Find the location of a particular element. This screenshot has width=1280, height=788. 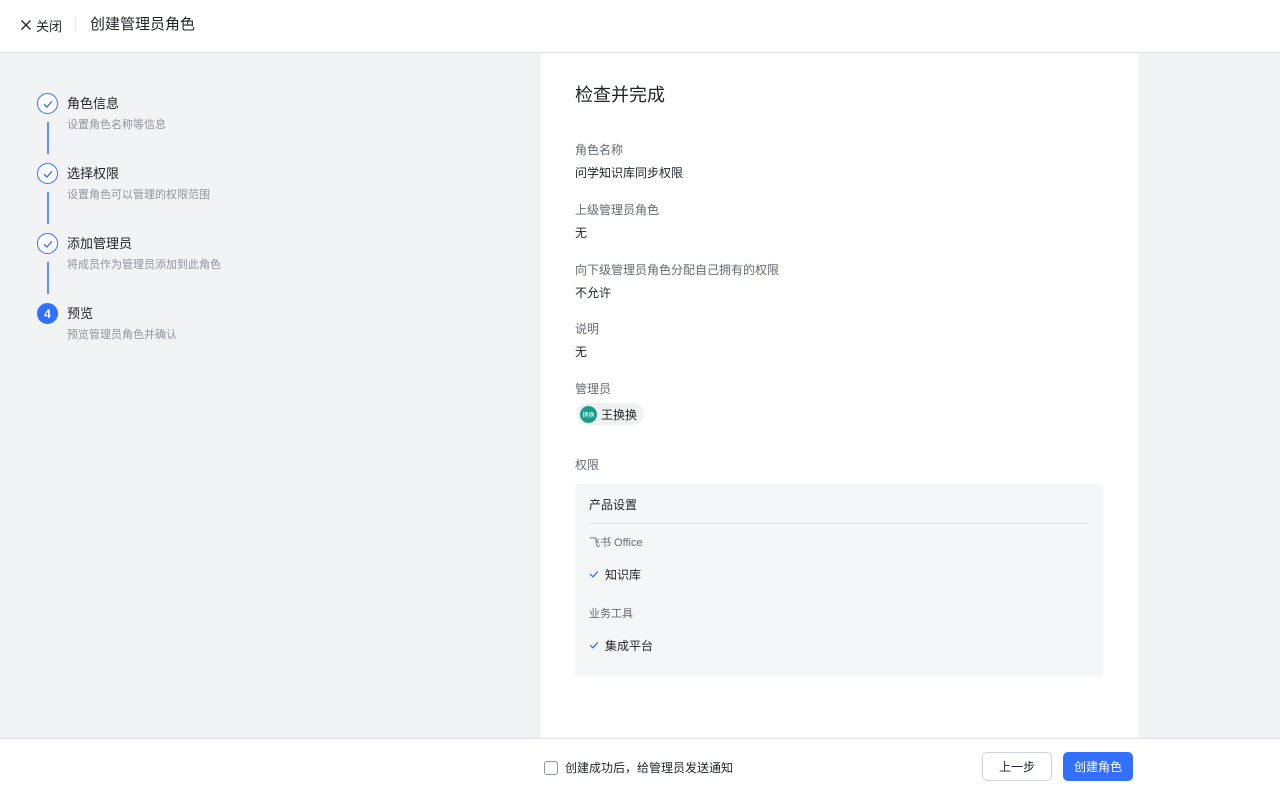

step-add-admins: 添加管理员 将成员作为管理员添加到此角色 is located at coordinates (187, 268).